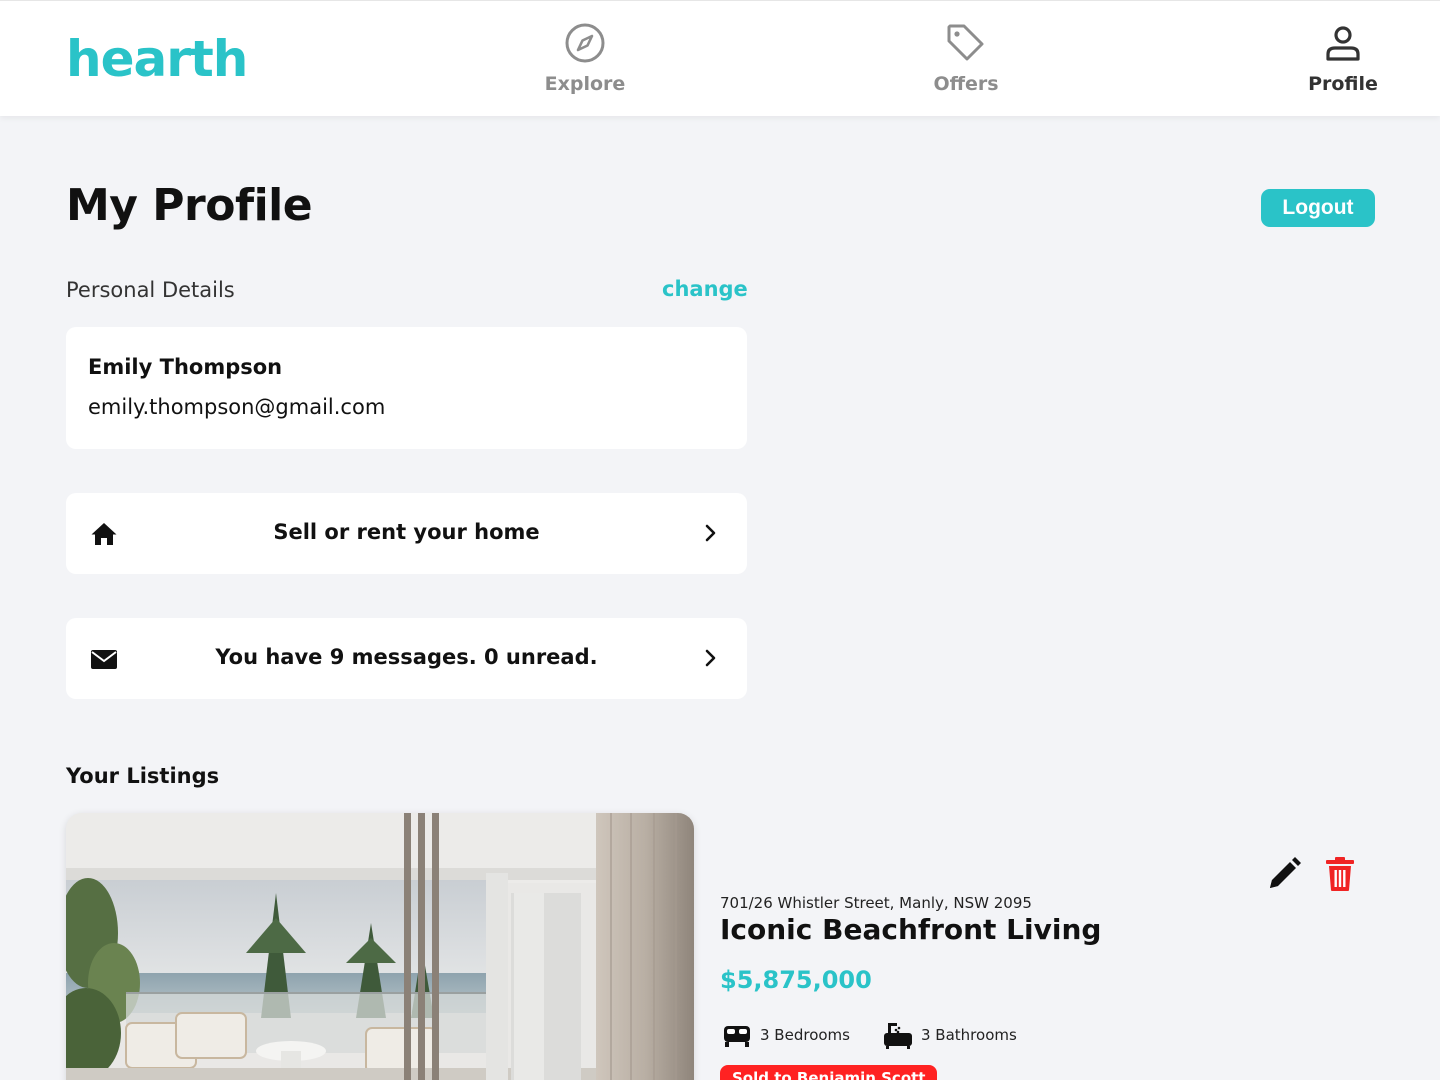  I want to click on messages-button: You have 9 messages. 0 unread., so click(406, 658).